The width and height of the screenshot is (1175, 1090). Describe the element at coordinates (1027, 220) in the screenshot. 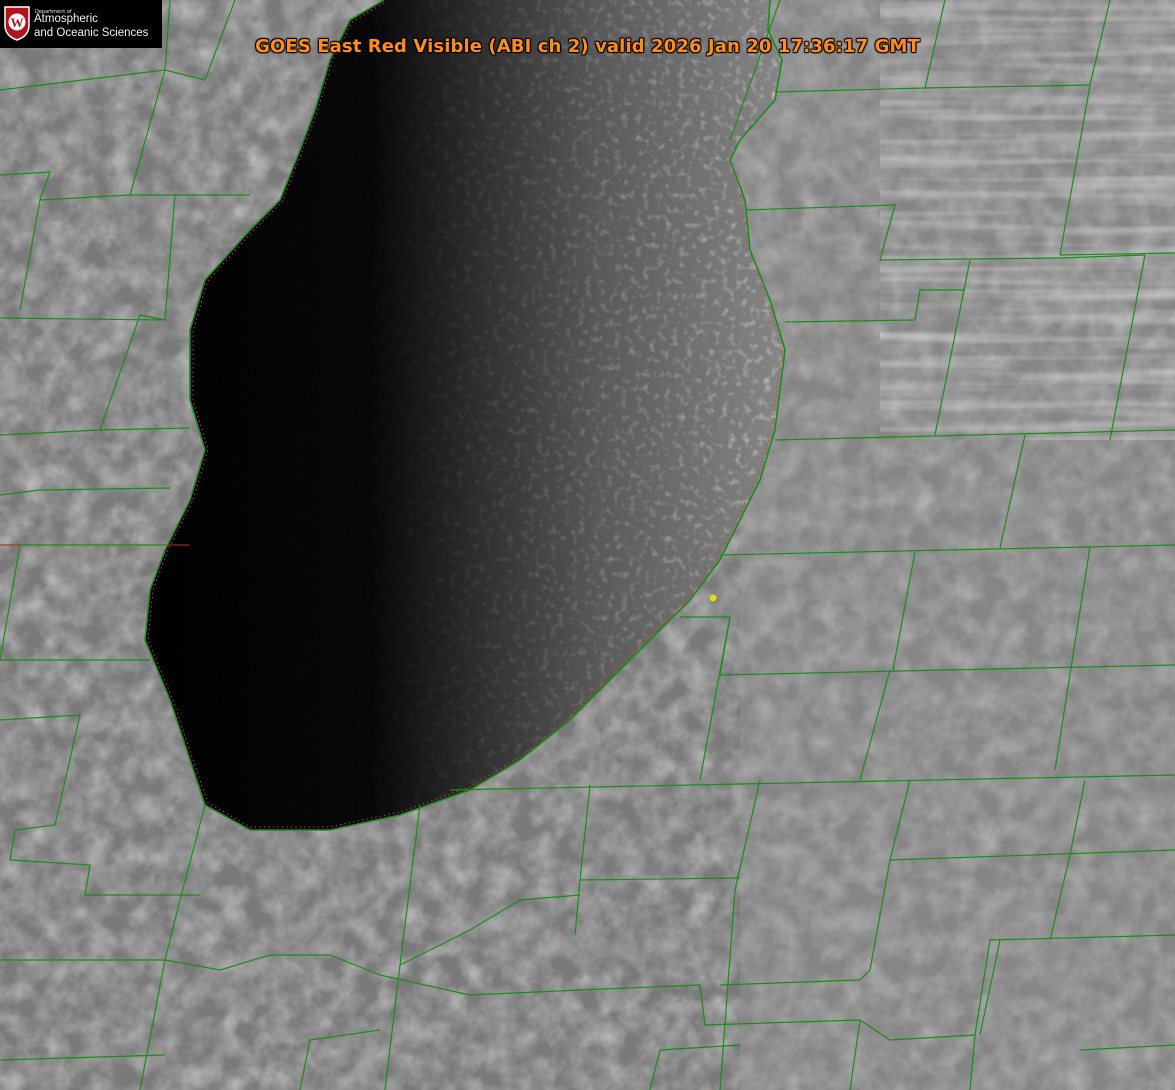

I see `cloud-streaks` at that location.